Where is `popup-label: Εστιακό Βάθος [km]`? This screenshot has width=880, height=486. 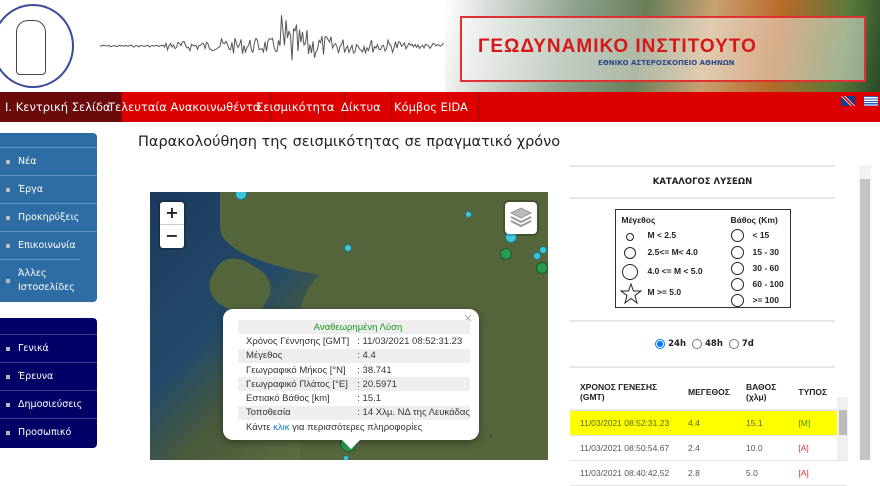
popup-label: Εστιακό Βάθος [km] is located at coordinates (288, 399).